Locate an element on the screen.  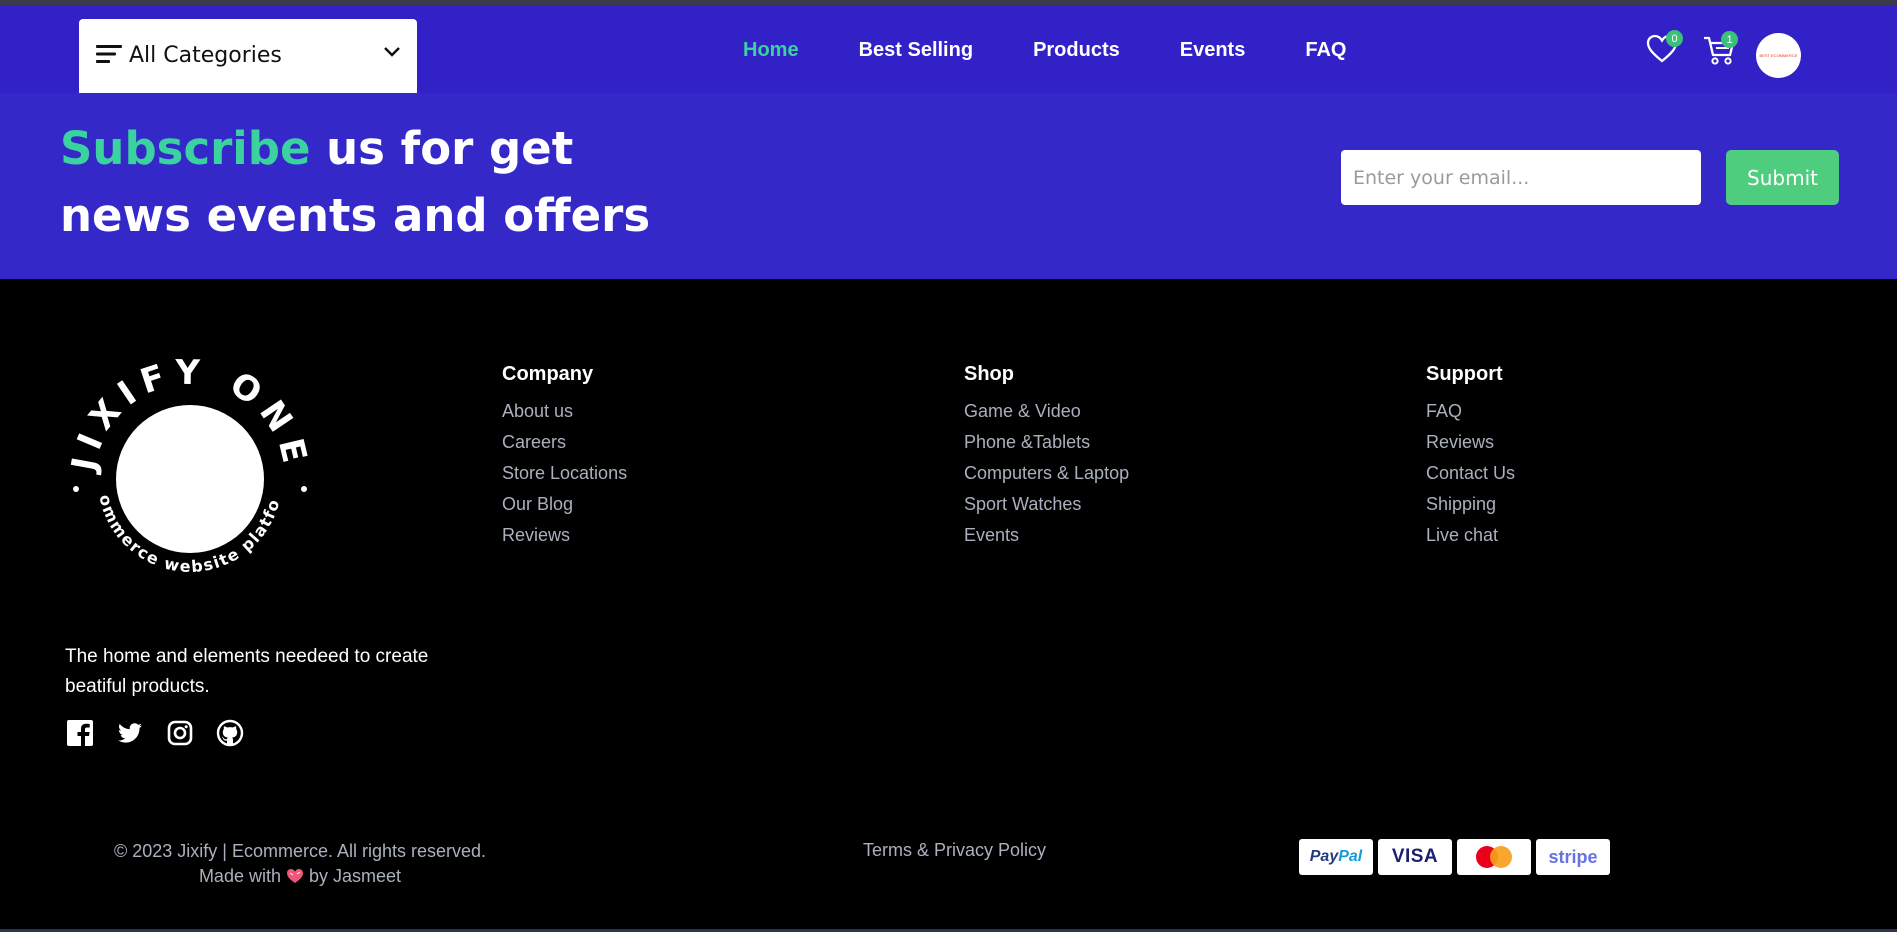
paypal-text-a: Pay is located at coordinates (1324, 856).